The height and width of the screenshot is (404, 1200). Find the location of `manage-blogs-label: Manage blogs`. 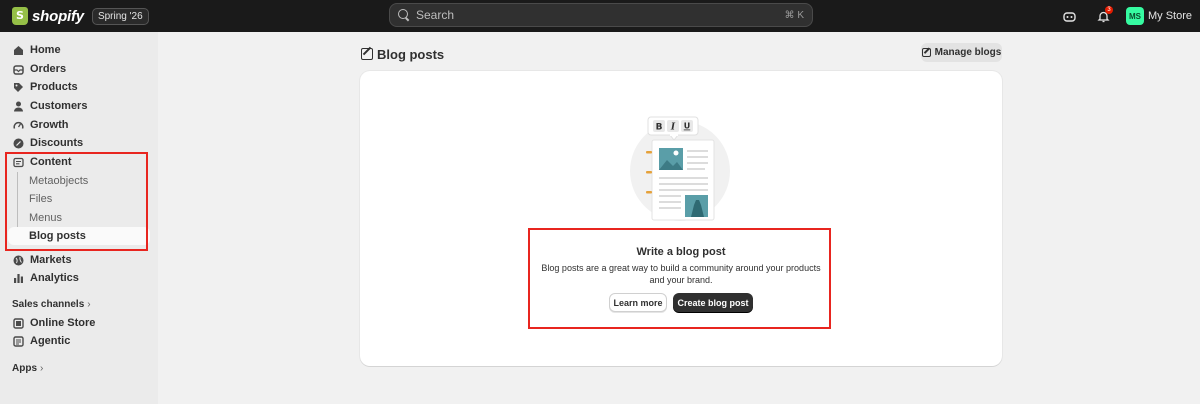

manage-blogs-label: Manage blogs is located at coordinates (968, 52).